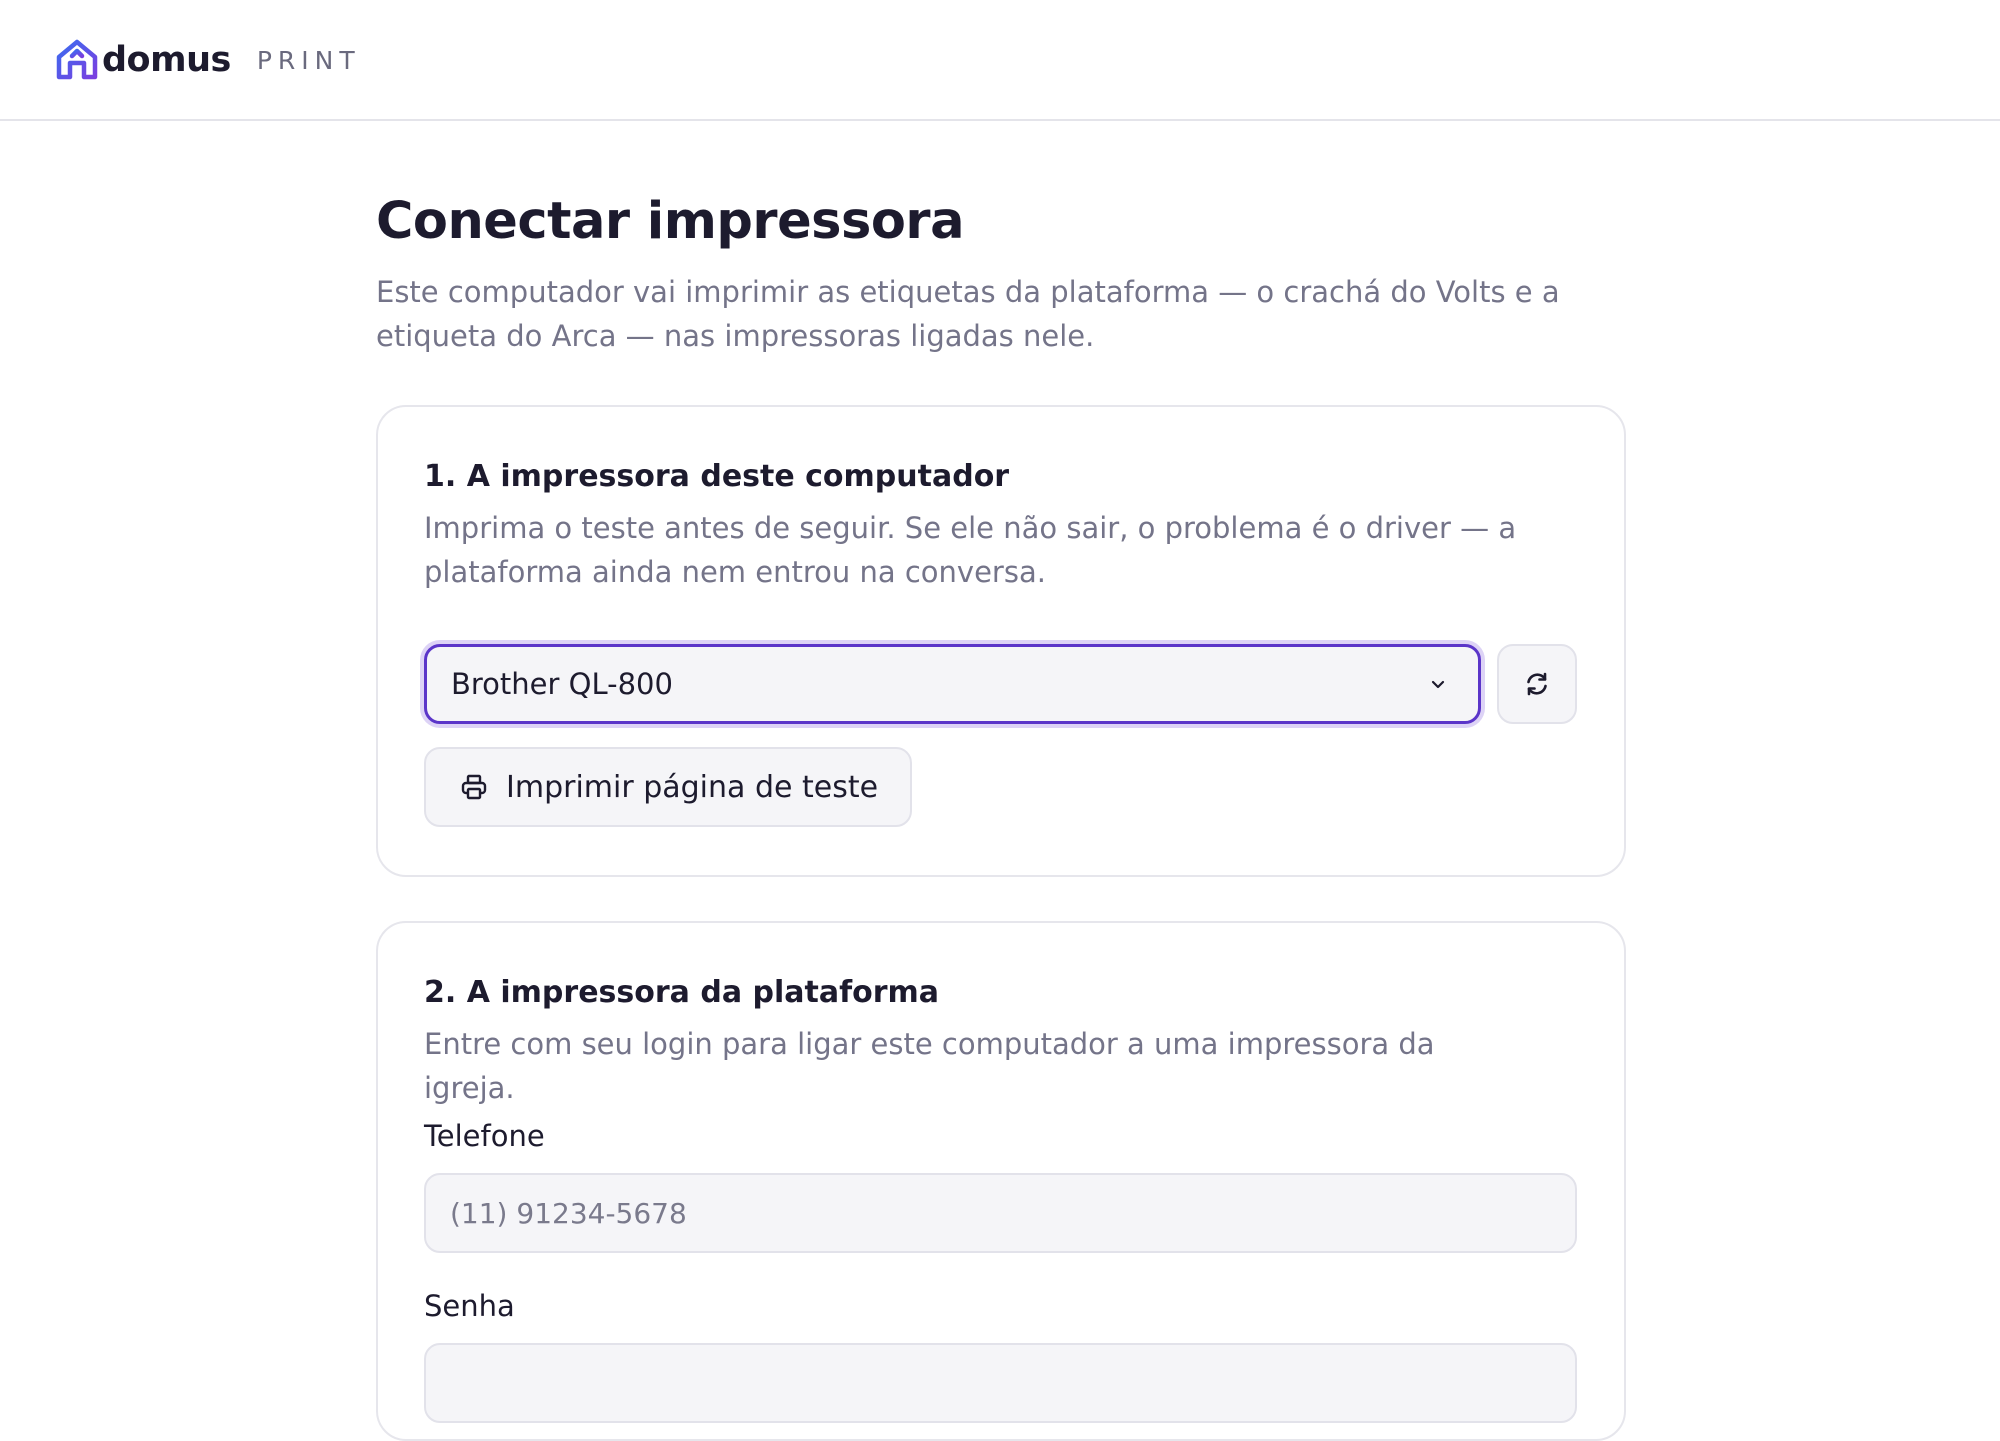 This screenshot has width=2000, height=1441. What do you see at coordinates (1000, 1383) in the screenshot?
I see `password-input` at bounding box center [1000, 1383].